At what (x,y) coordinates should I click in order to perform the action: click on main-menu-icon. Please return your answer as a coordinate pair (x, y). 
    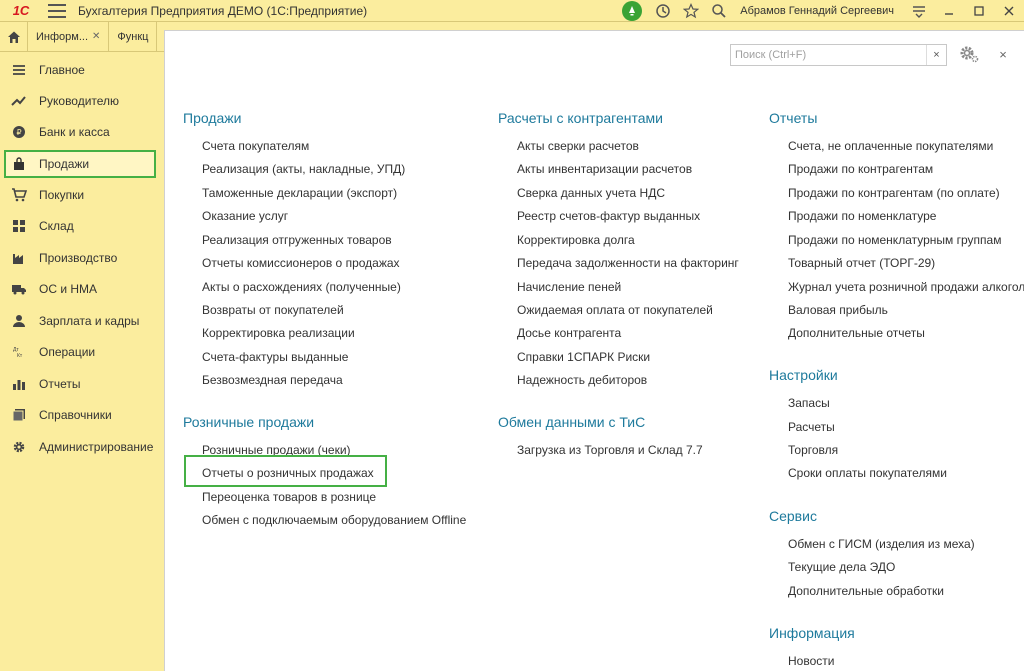
    Looking at the image, I should click on (57, 10).